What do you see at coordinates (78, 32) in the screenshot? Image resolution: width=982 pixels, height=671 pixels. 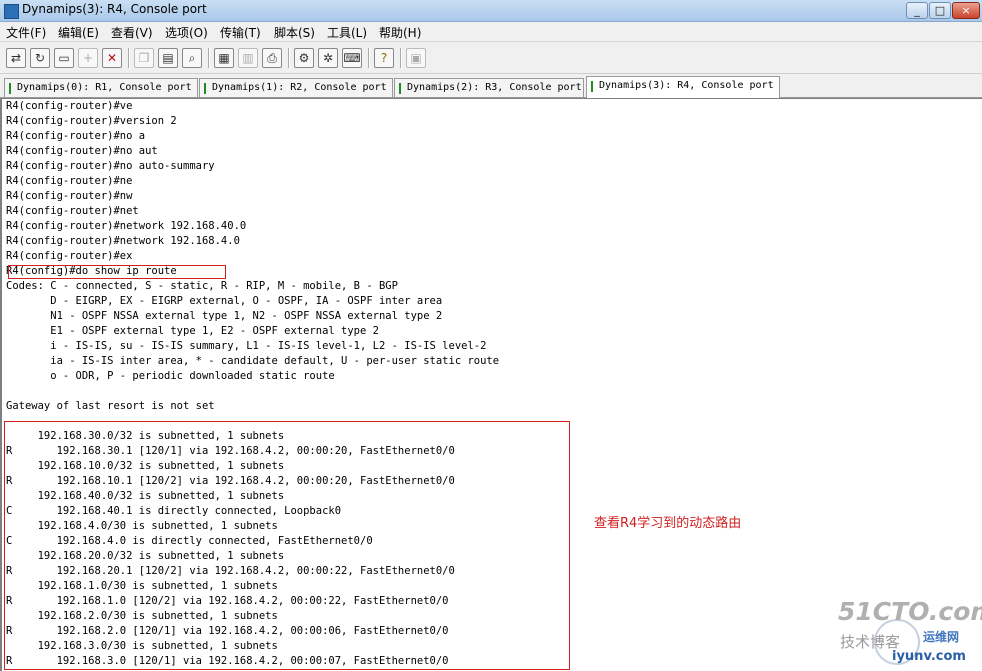 I see `menu-edit: 编辑(E)` at bounding box center [78, 32].